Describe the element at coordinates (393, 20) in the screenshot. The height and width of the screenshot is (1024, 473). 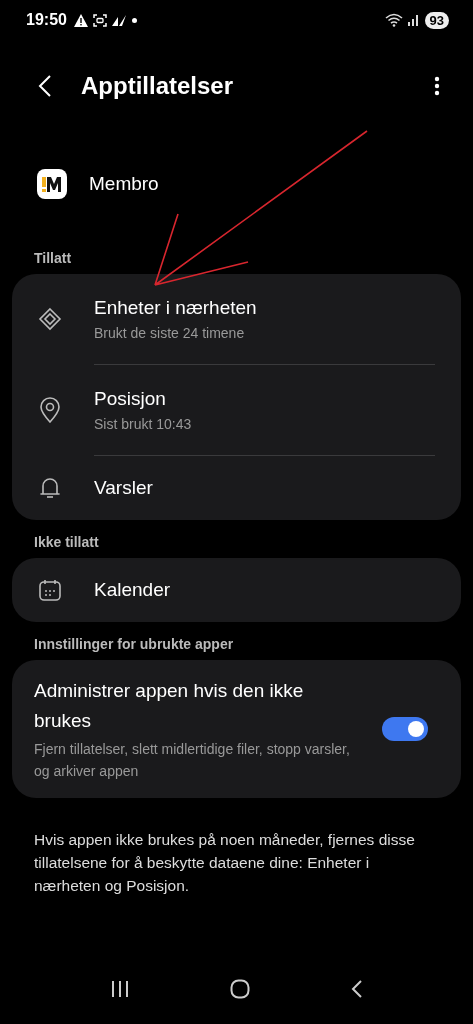
I see `wifi-icon` at that location.